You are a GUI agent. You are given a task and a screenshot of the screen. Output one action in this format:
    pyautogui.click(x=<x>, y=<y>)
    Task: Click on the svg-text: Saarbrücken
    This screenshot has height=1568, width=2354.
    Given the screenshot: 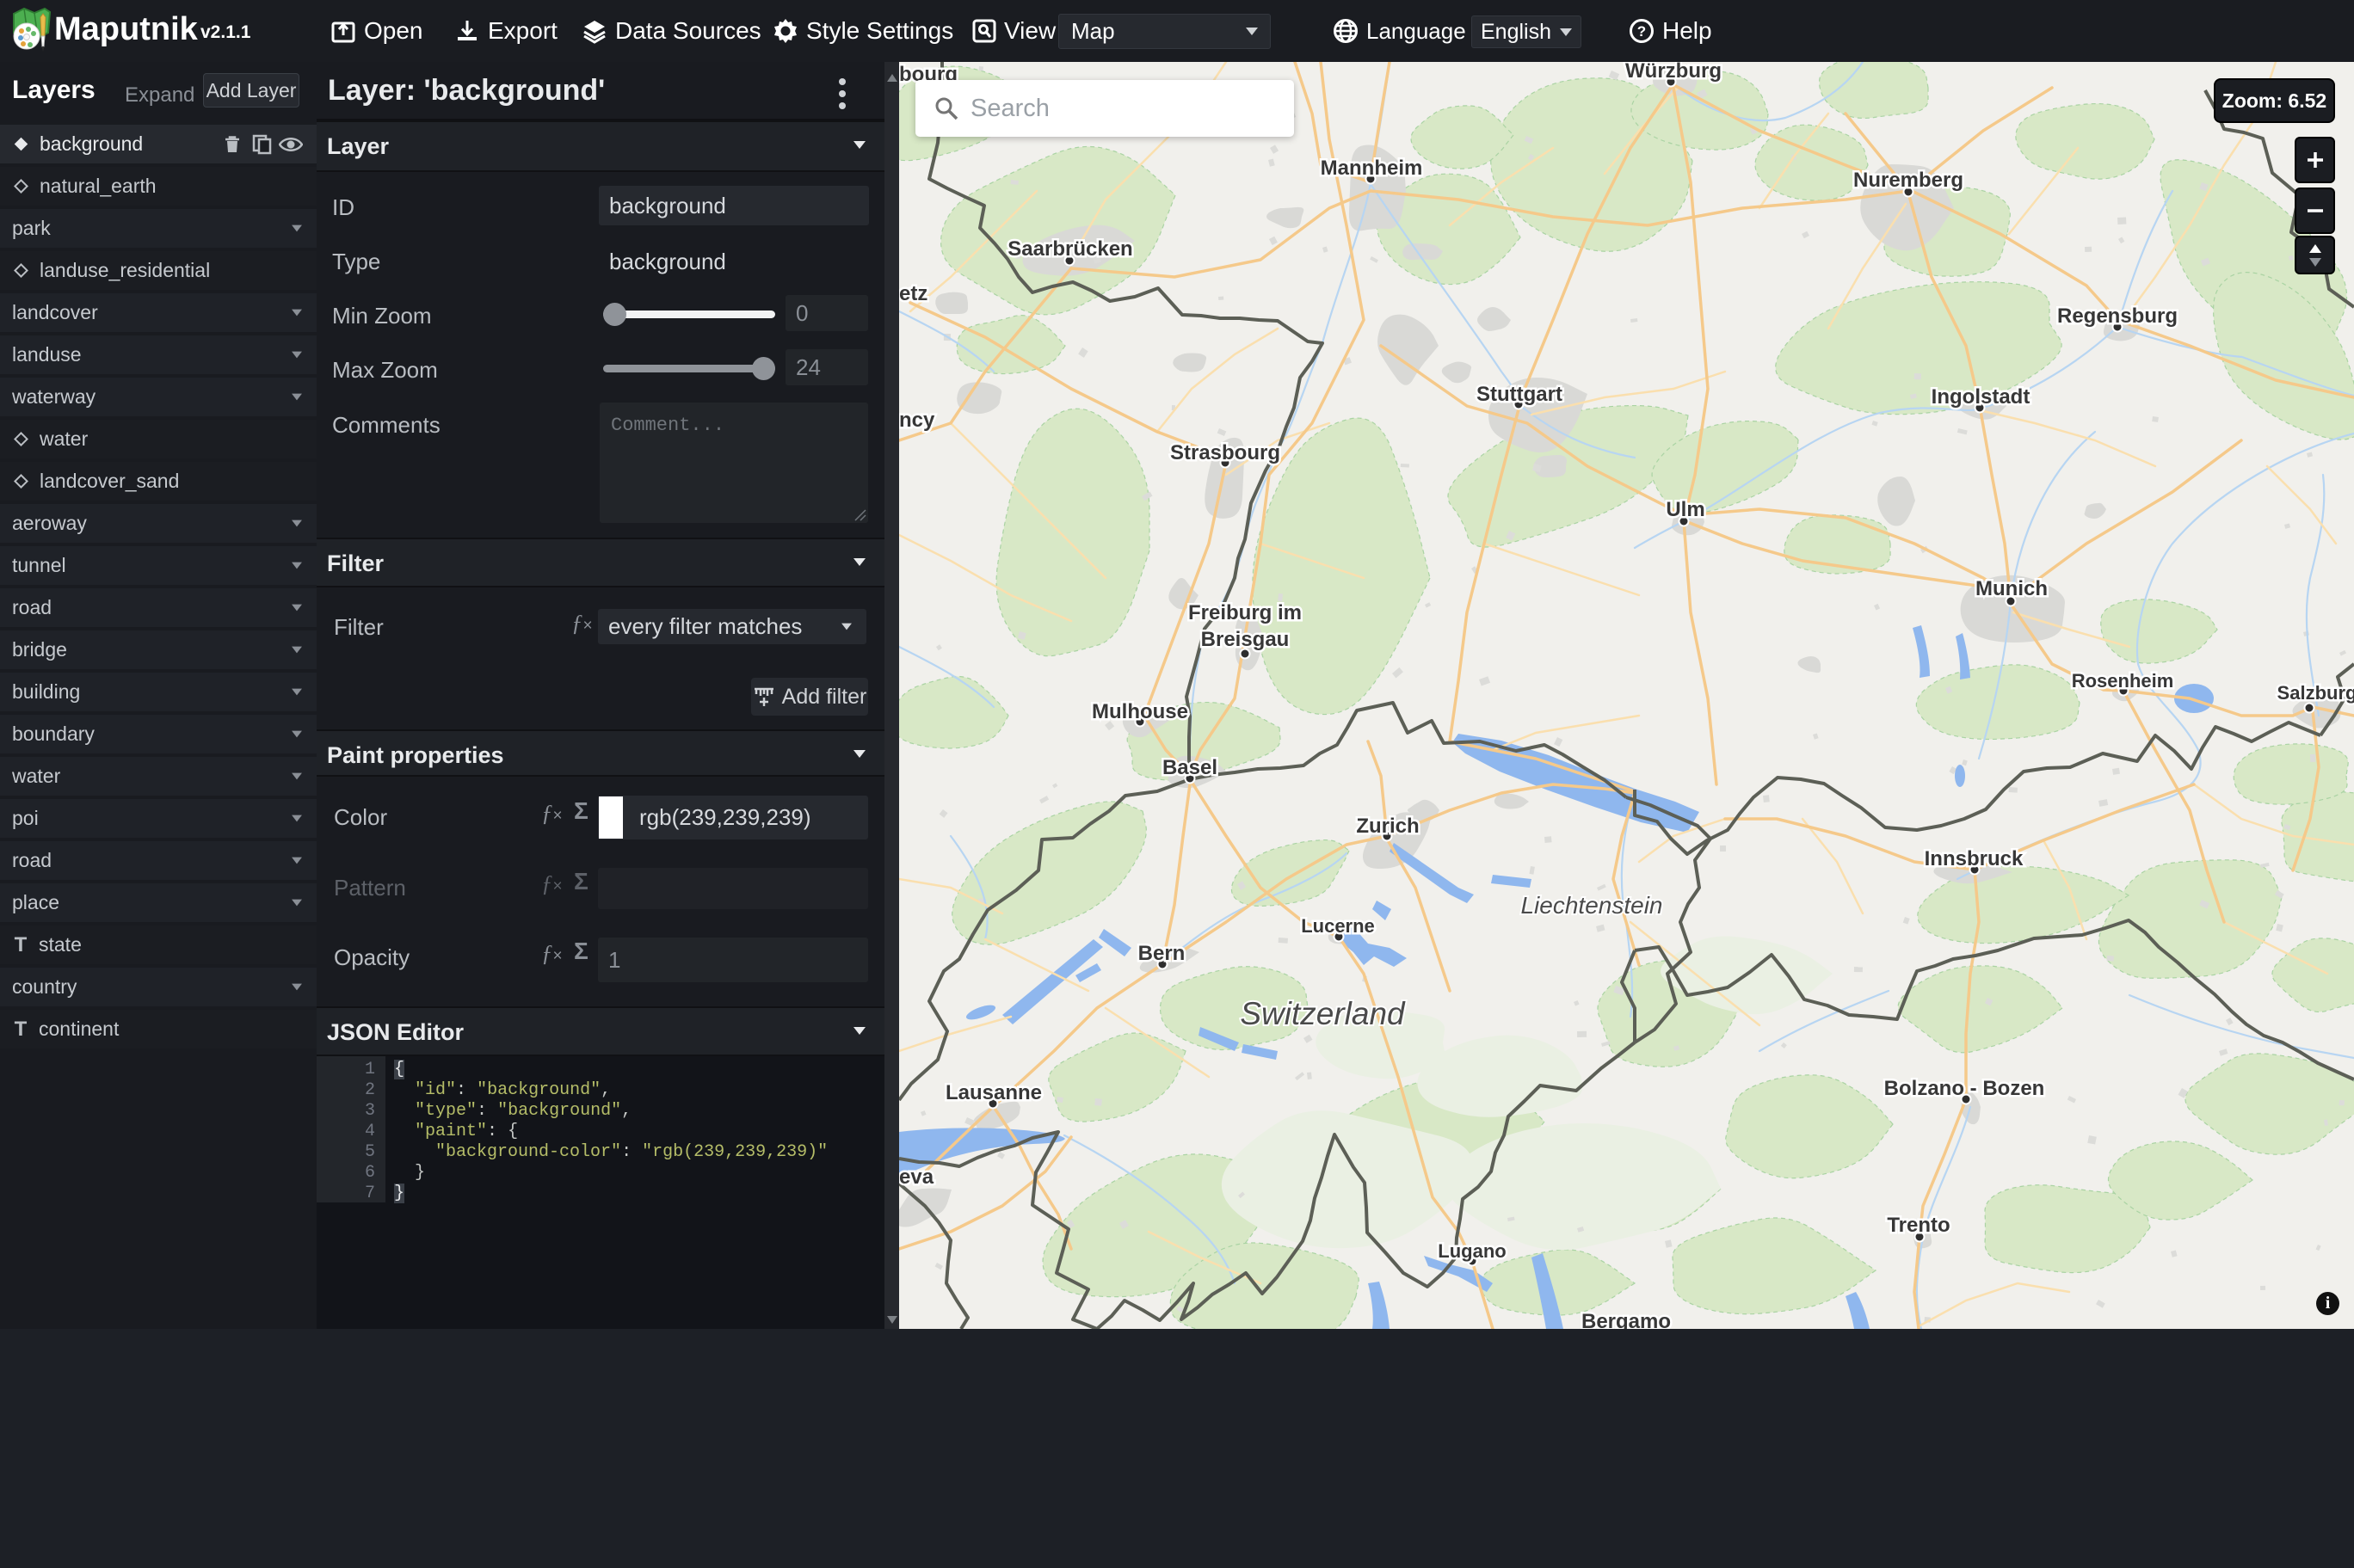 What is the action you would take?
    pyautogui.click(x=1070, y=249)
    